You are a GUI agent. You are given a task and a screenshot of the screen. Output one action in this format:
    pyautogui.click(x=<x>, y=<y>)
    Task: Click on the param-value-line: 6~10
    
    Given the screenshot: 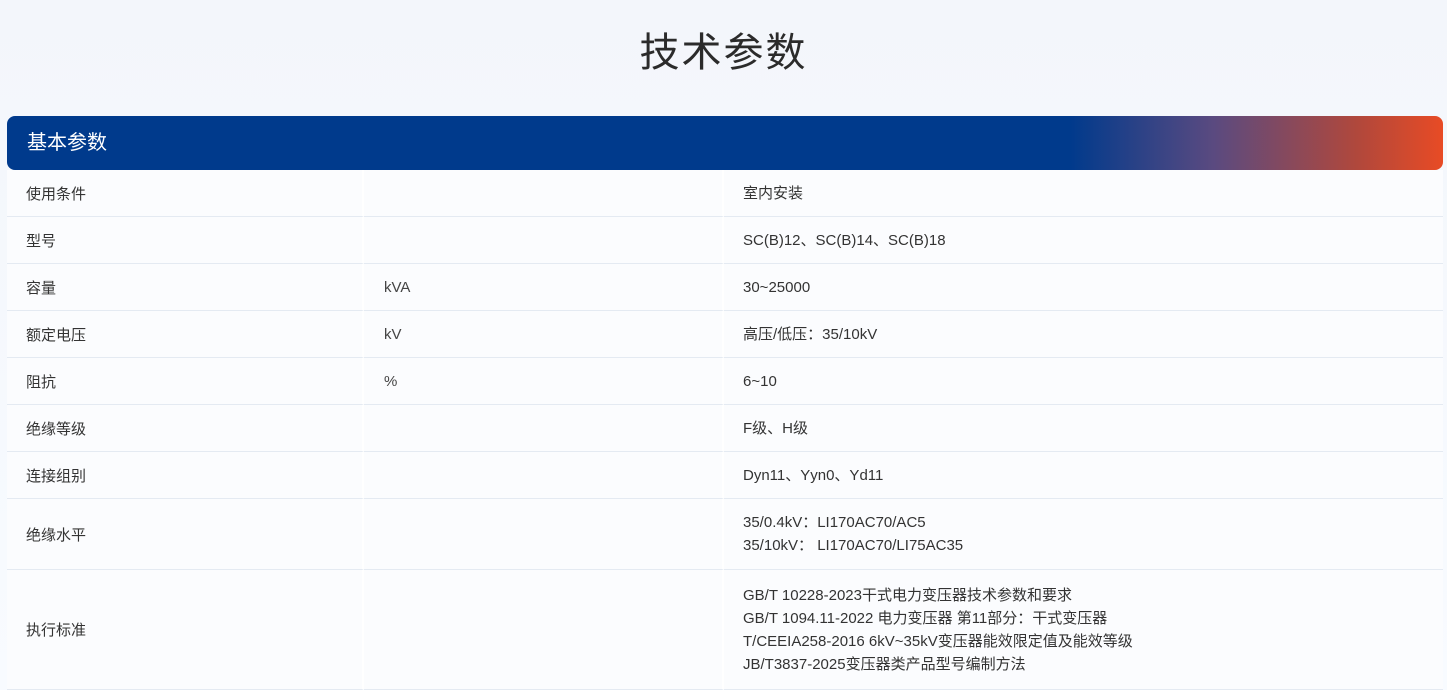 What is the action you would take?
    pyautogui.click(x=760, y=381)
    